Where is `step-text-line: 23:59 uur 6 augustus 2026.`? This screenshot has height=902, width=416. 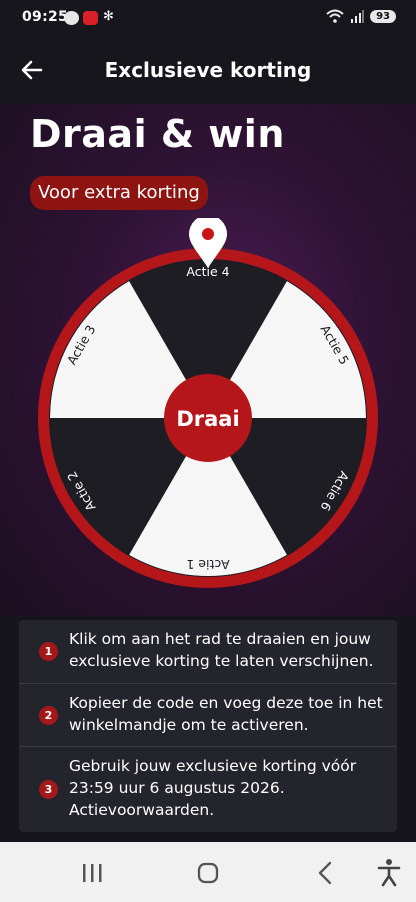
step-text-line: 23:59 uur 6 augustus 2026. is located at coordinates (177, 788).